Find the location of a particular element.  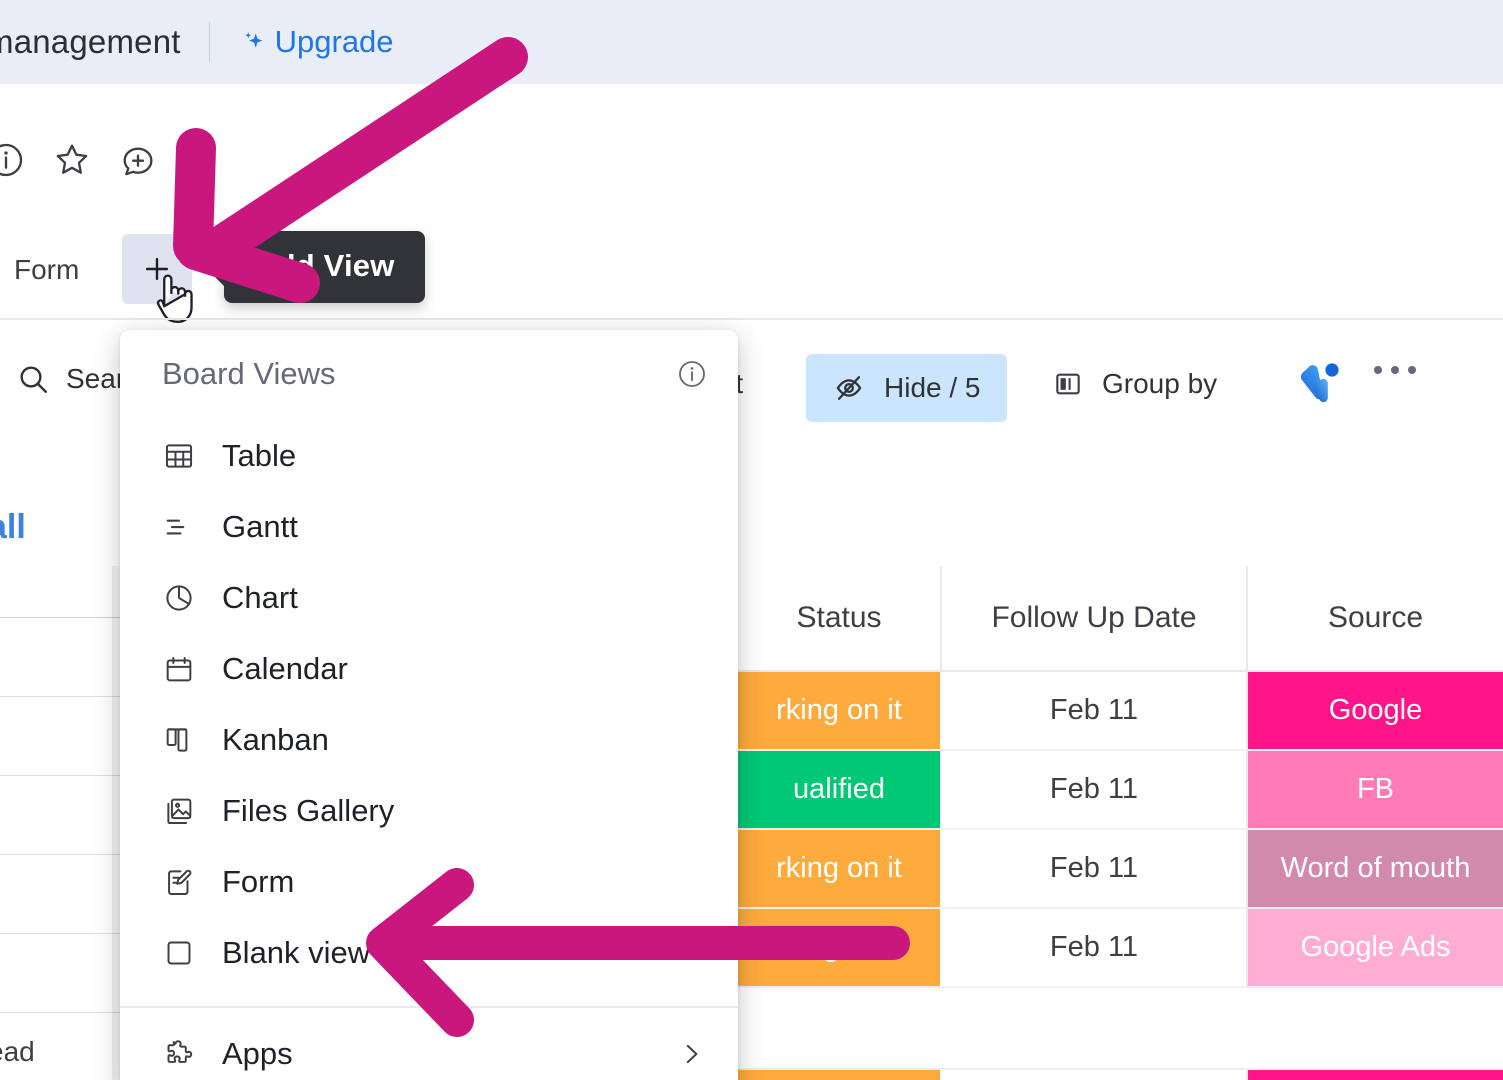

menu-item-gantt: Gantt is located at coordinates (429, 526).